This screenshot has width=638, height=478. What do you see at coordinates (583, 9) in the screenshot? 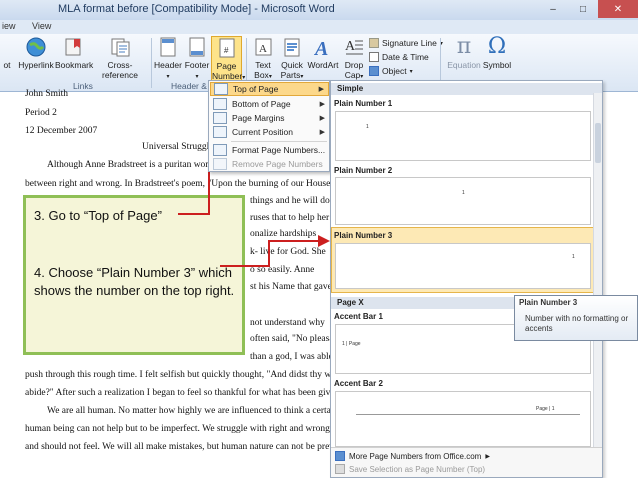
I see `maximize-button: □` at bounding box center [583, 9].